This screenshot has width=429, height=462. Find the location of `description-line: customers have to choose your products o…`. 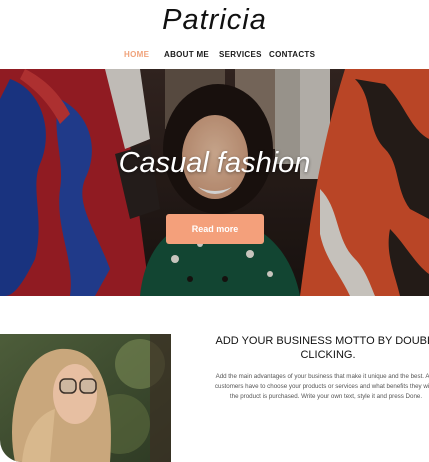

description-line: customers have to choose your products o… is located at coordinates (321, 386).